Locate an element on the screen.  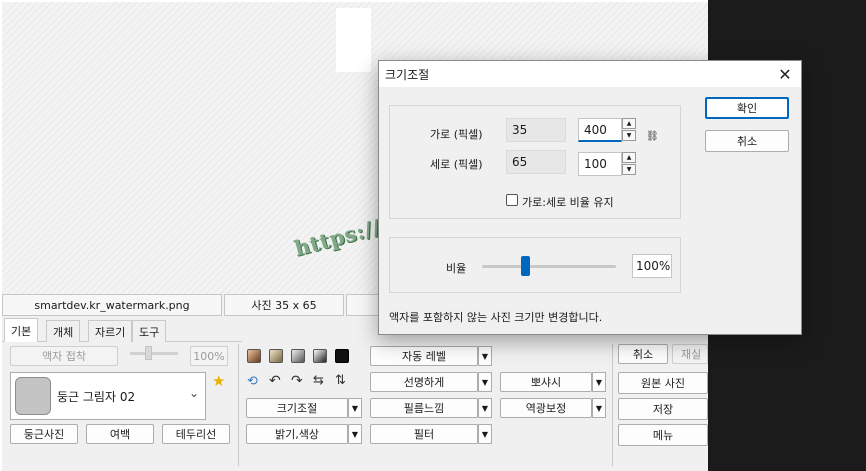
effect-vintage-icon is located at coordinates (276, 356).